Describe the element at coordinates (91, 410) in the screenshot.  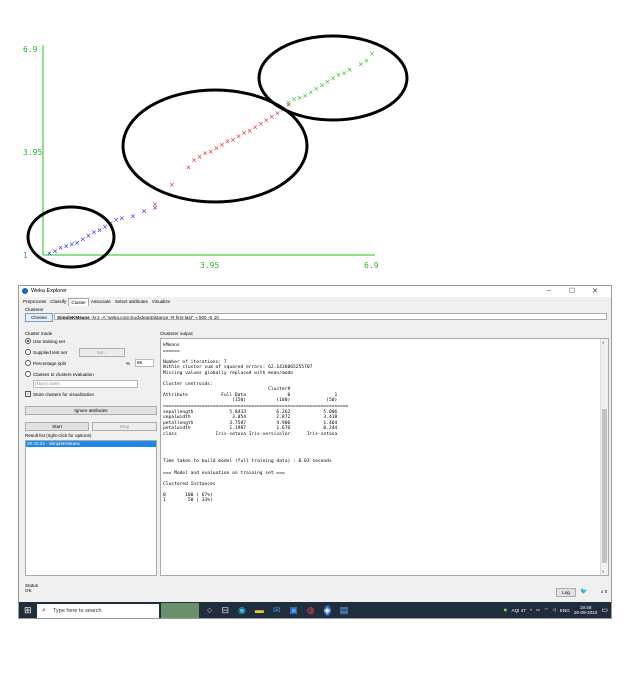
I see `ignore-attributes-button: Ignore attributes` at that location.